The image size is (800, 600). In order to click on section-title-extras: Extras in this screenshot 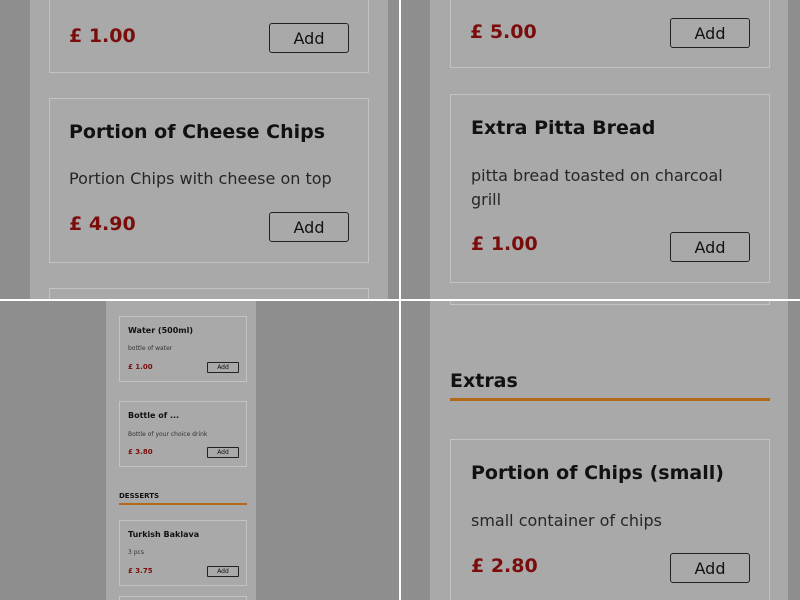, I will do `click(484, 381)`.